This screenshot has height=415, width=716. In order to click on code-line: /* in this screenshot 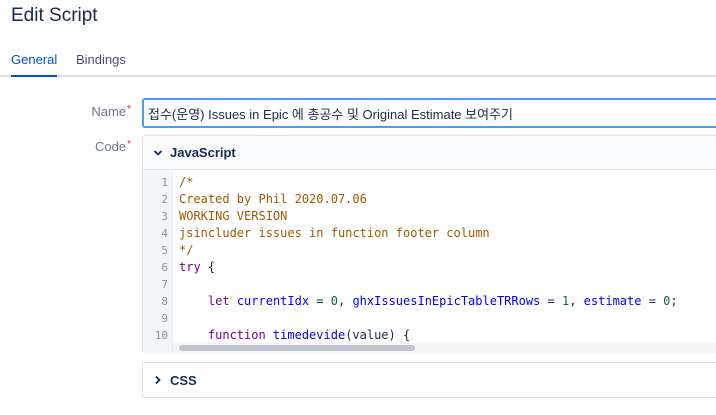, I will do `click(186, 182)`.